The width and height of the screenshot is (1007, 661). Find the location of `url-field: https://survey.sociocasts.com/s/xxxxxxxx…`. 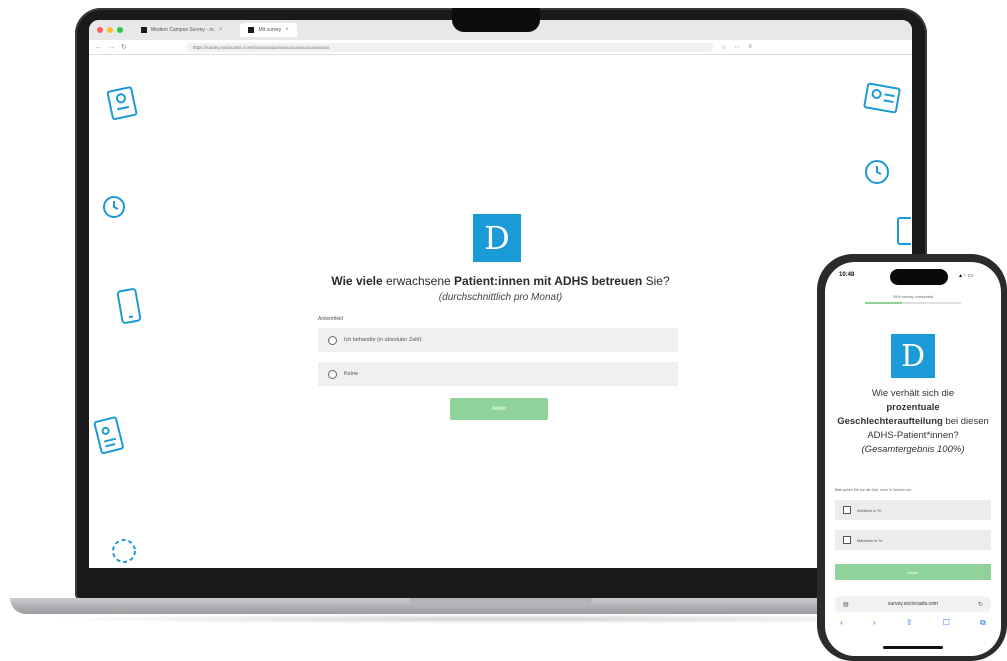

url-field: https://survey.sociocasts.com/s/xxxxxxxx… is located at coordinates (449, 47).